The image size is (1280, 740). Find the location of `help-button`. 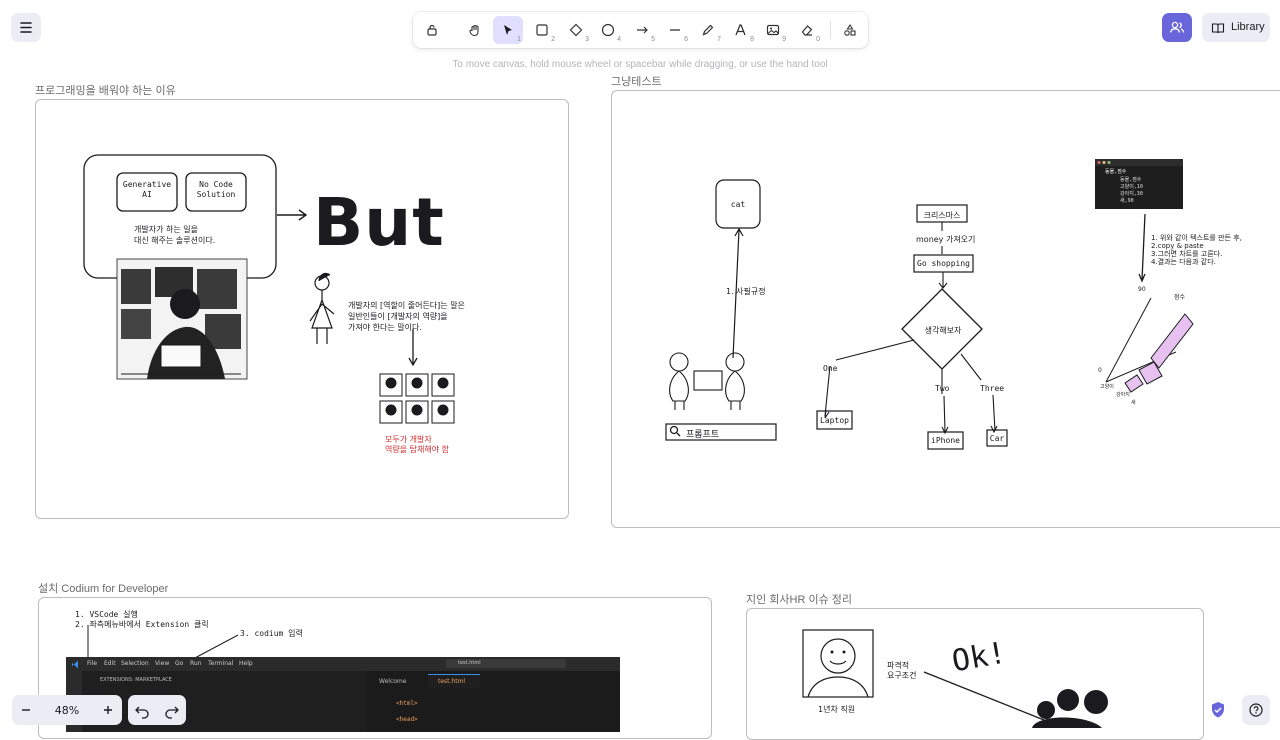

help-button is located at coordinates (1256, 710).